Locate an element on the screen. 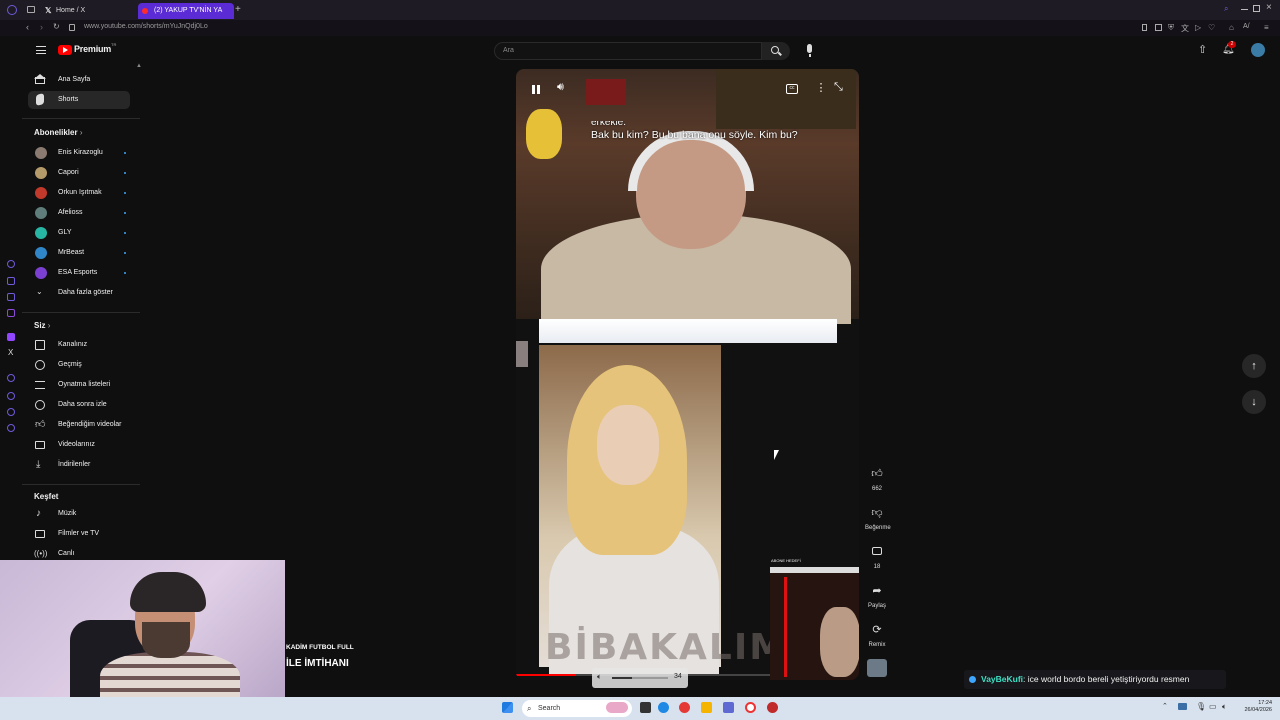  maximize-icon is located at coordinates (1256, 8).